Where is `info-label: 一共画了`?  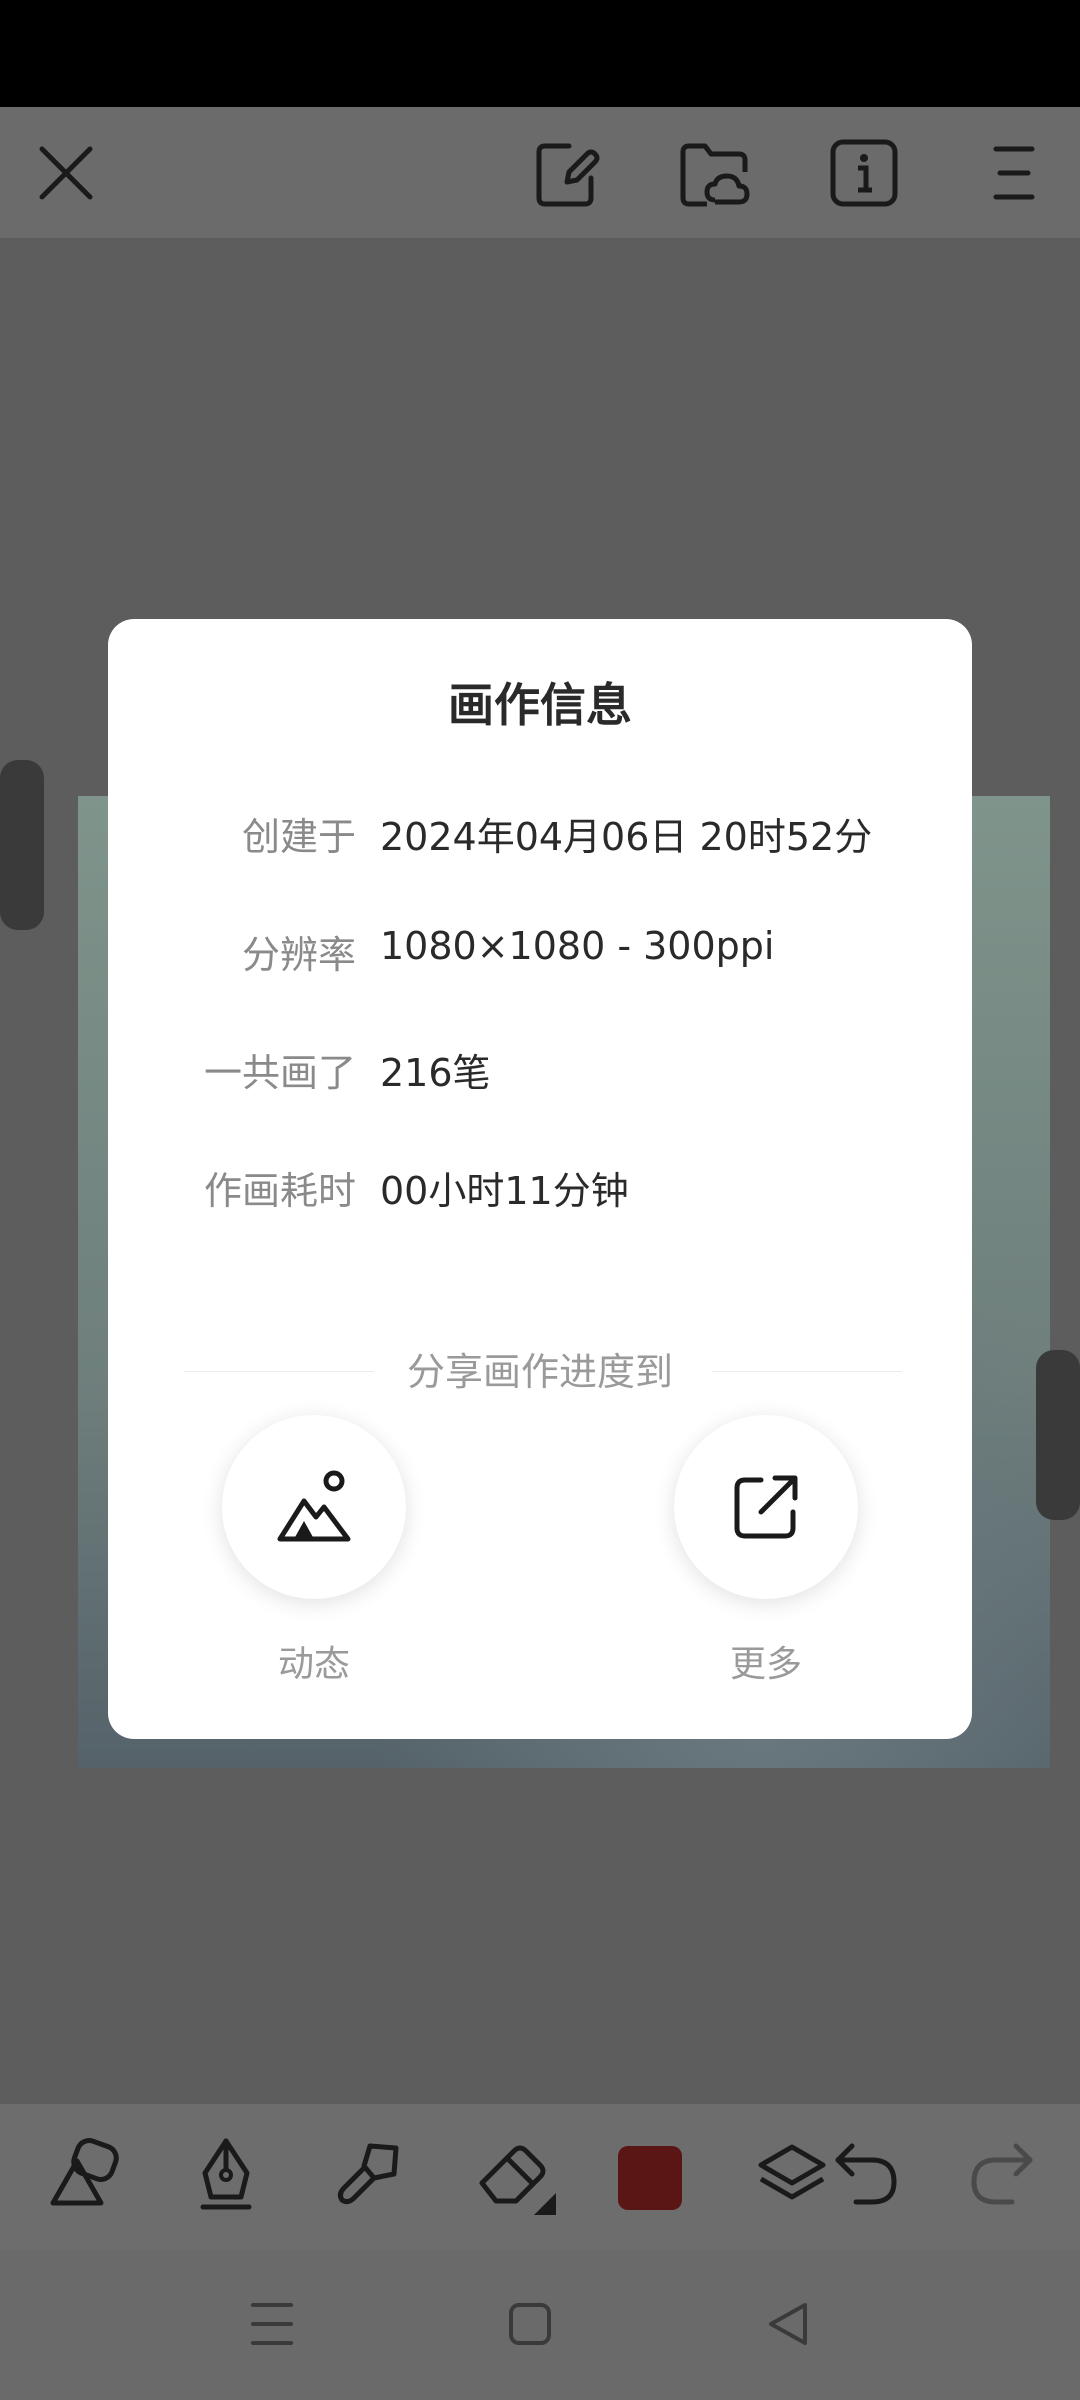
info-label: 一共画了 is located at coordinates (279, 1073).